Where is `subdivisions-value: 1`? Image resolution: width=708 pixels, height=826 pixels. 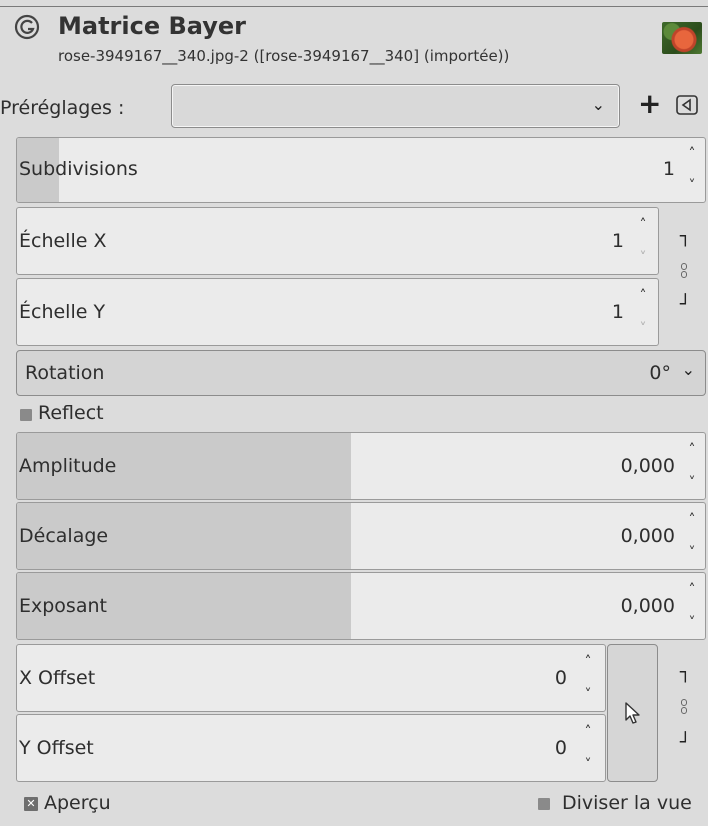 subdivisions-value: 1 is located at coordinates (668, 169).